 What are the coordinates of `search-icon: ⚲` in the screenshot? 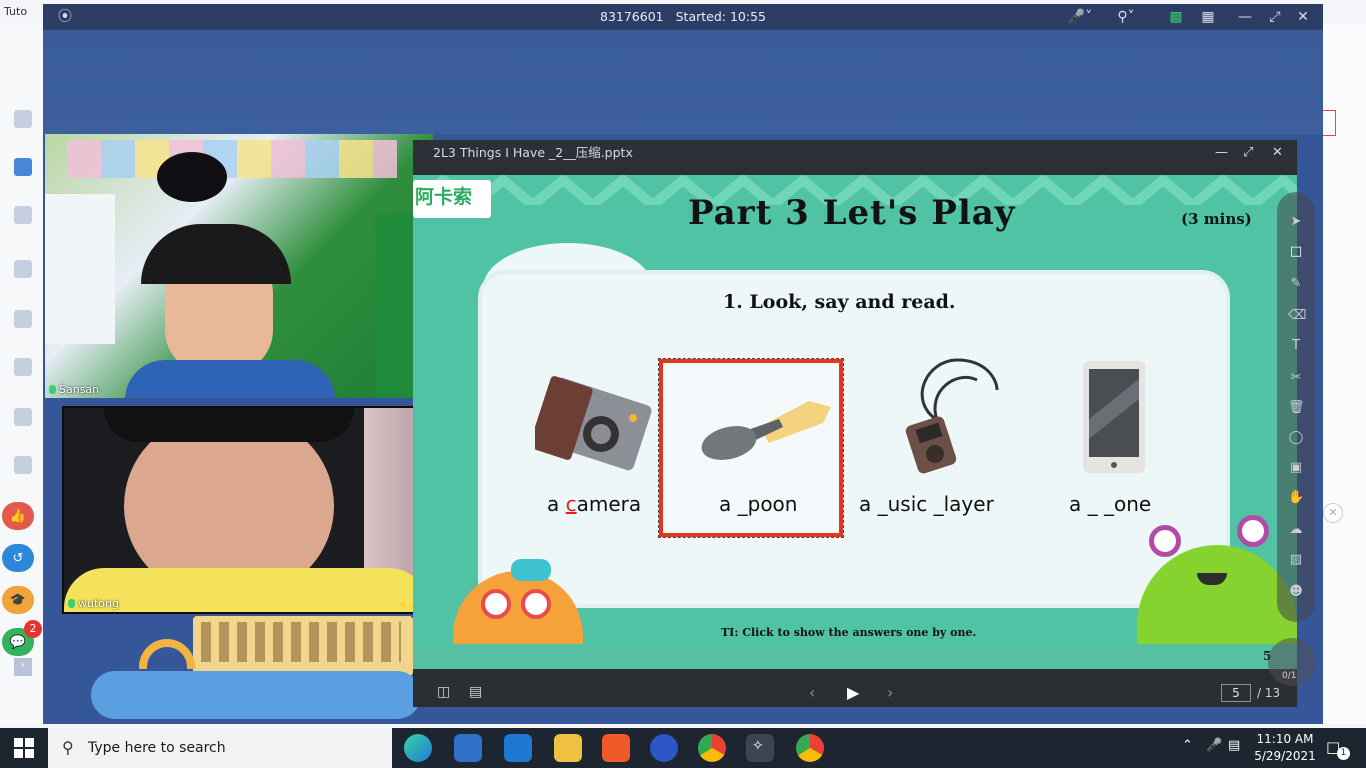 It's located at (68, 747).